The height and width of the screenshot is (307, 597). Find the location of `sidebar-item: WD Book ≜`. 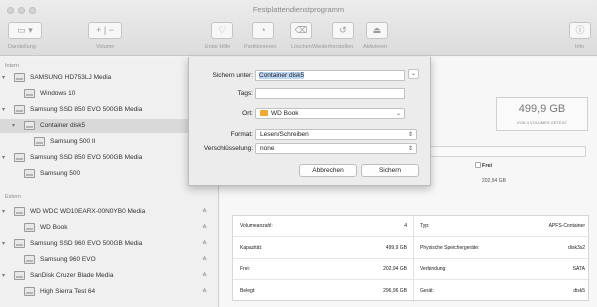

sidebar-item: WD Book ≜ is located at coordinates (109, 228).